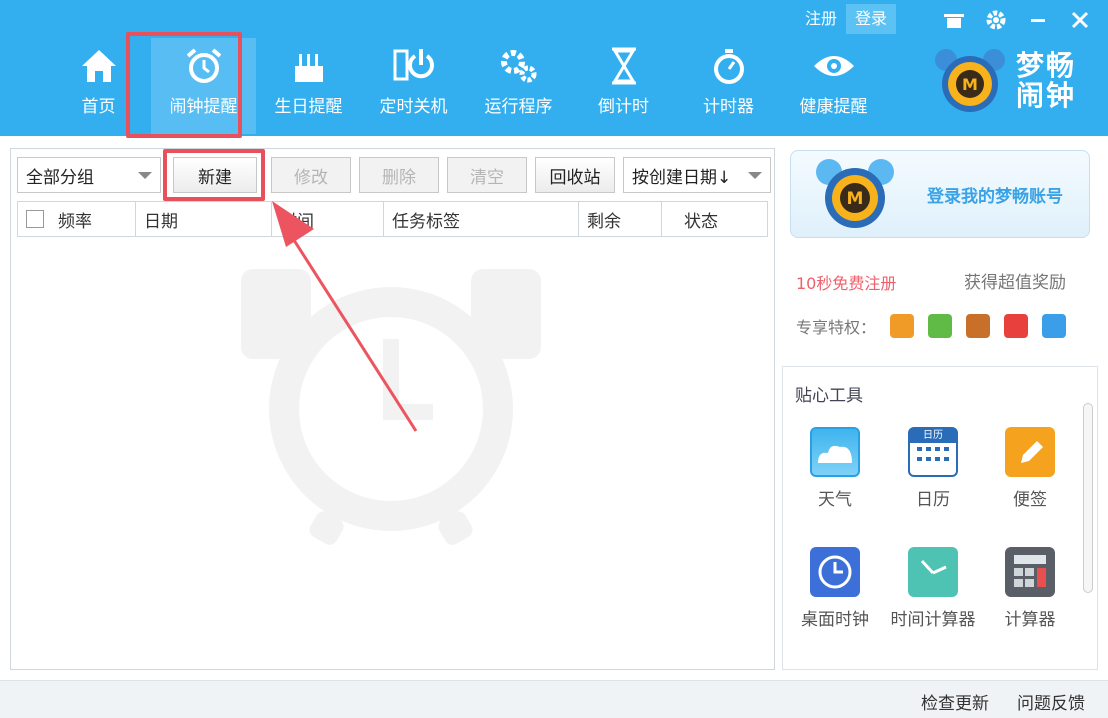  I want to click on nav-label: 定时关机, so click(413, 107).